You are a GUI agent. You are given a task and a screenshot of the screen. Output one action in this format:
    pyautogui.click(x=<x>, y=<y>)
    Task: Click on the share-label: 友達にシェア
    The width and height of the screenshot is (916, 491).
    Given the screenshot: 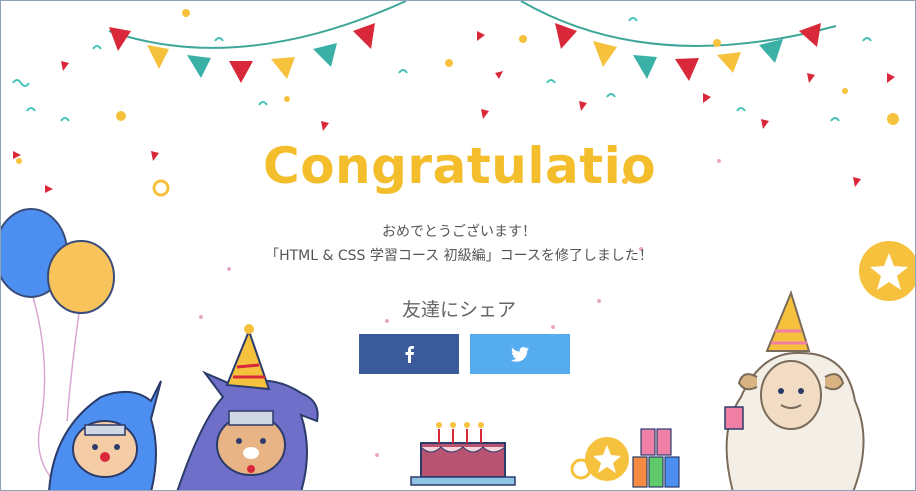 What is the action you would take?
    pyautogui.click(x=458, y=310)
    